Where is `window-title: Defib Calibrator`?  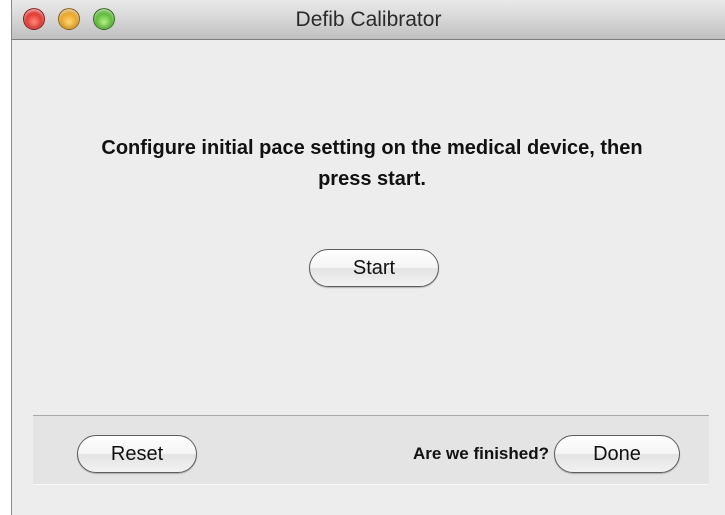 window-title: Defib Calibrator is located at coordinates (368, 19).